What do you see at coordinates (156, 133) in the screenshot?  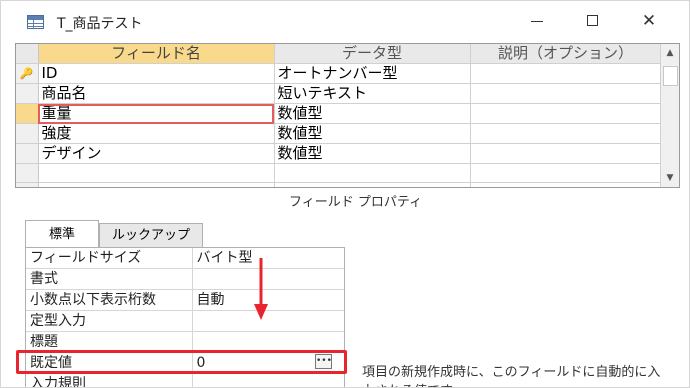 I see `field-name-cell: 強度` at bounding box center [156, 133].